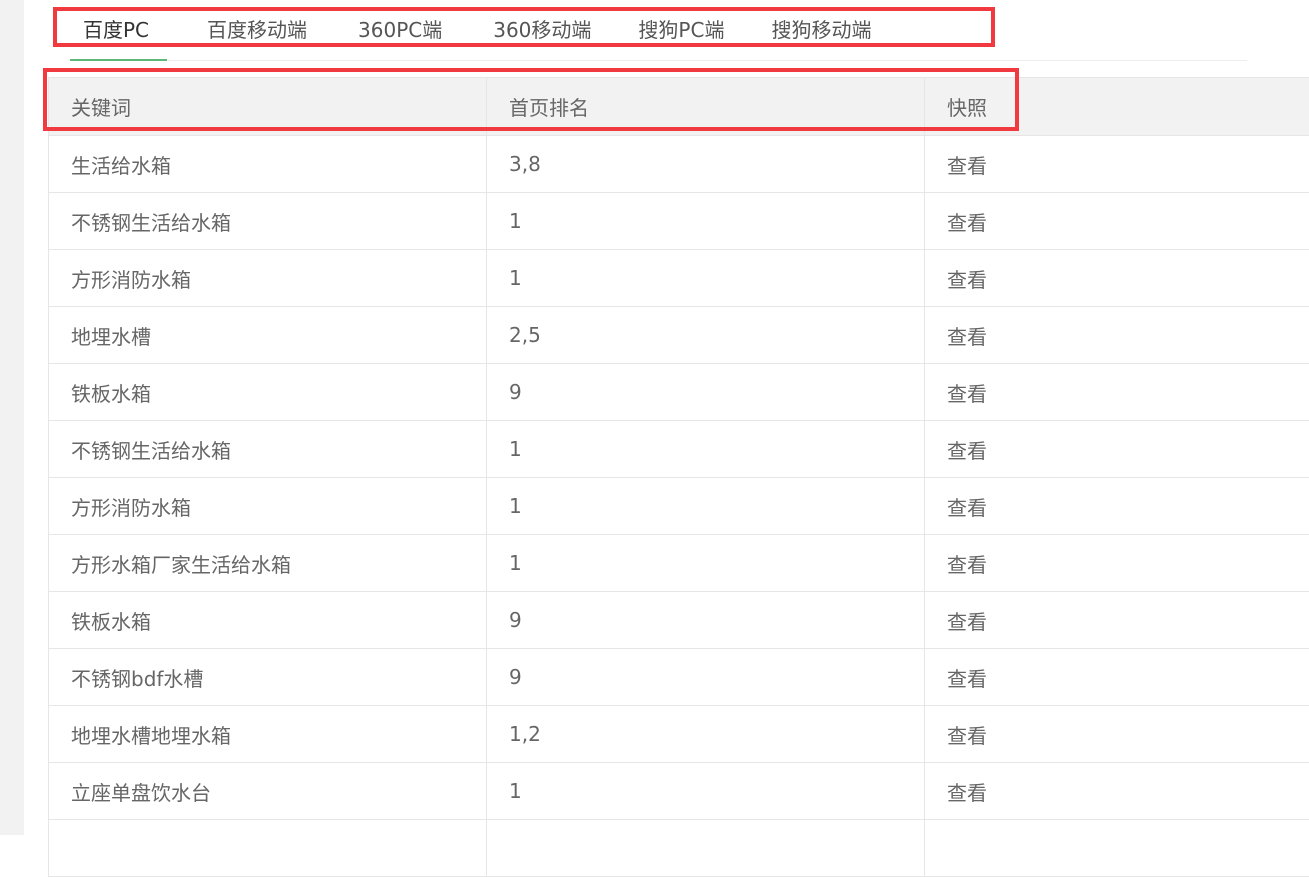 The height and width of the screenshot is (877, 1309). Describe the element at coordinates (12, 417) in the screenshot. I see `left-gutter` at that location.